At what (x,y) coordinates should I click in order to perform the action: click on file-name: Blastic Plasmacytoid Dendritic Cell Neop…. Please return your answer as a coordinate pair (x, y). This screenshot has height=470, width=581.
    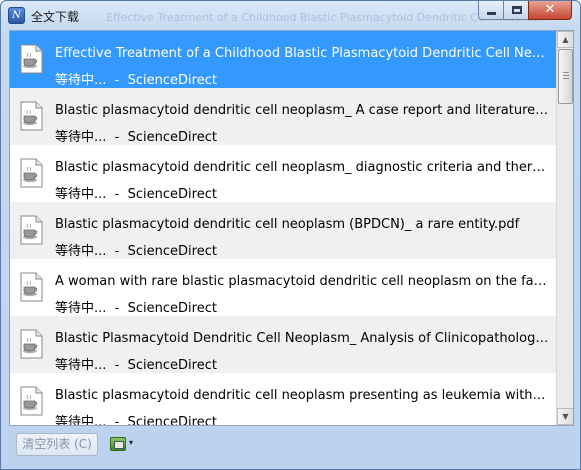
    Looking at the image, I should click on (302, 338).